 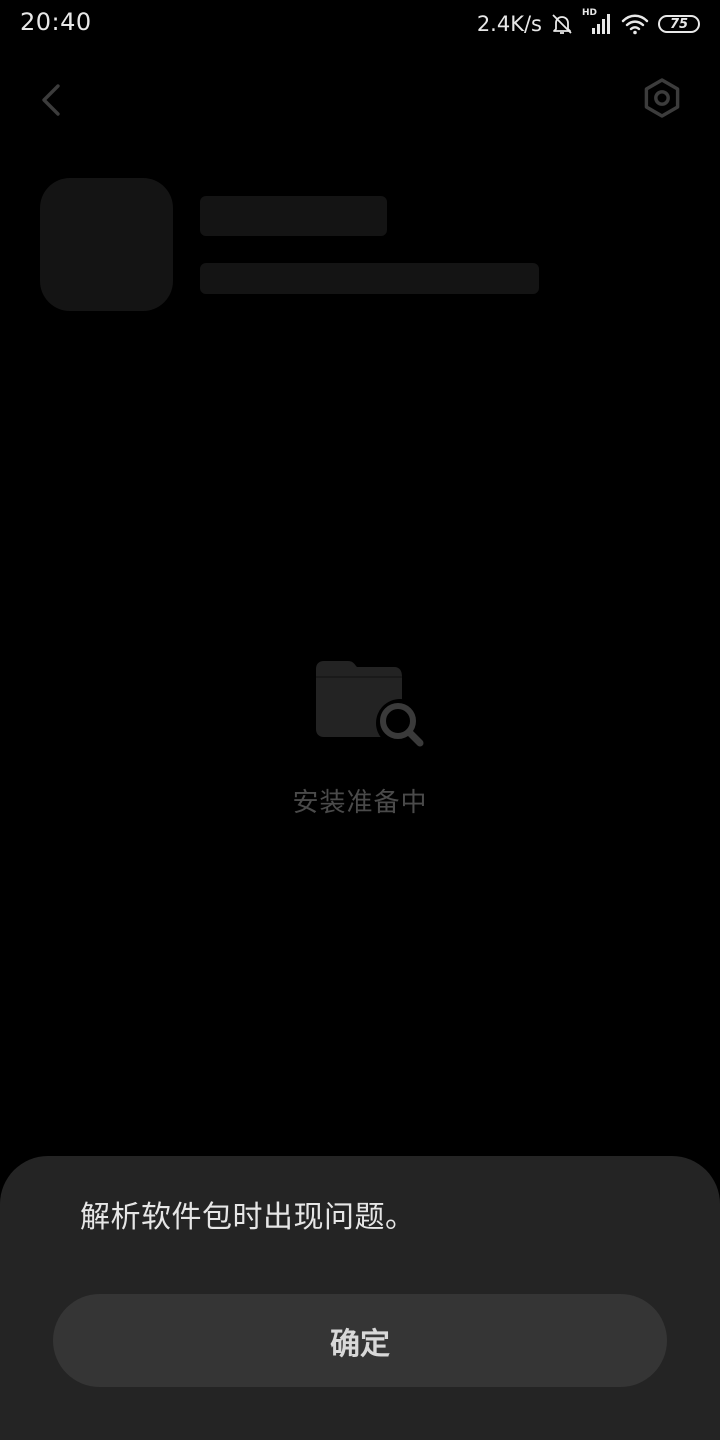 I want to click on status-time: 20:40, so click(x=56, y=22).